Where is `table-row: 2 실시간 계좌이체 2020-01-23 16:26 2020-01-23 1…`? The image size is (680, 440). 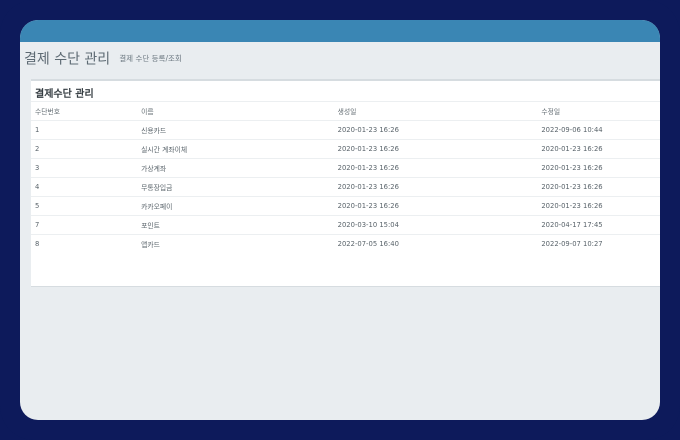 table-row: 2 실시간 계좌이체 2020-01-23 16:26 2020-01-23 1… is located at coordinates (345, 149).